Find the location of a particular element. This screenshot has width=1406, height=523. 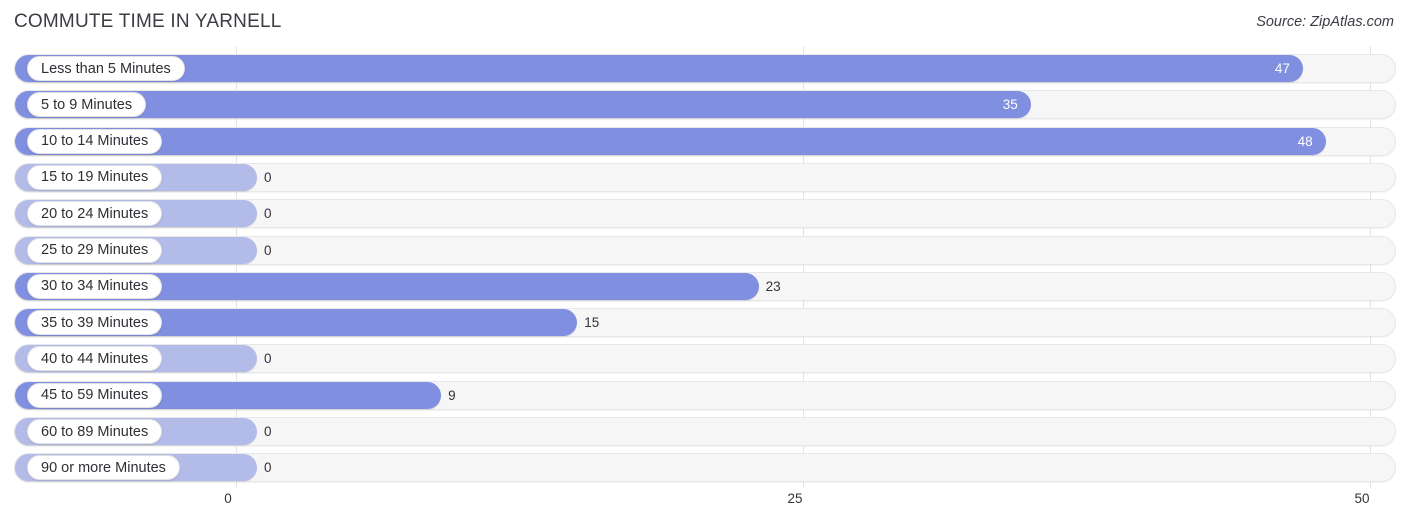

category-label: 60 to 89 Minutes is located at coordinates (95, 431).